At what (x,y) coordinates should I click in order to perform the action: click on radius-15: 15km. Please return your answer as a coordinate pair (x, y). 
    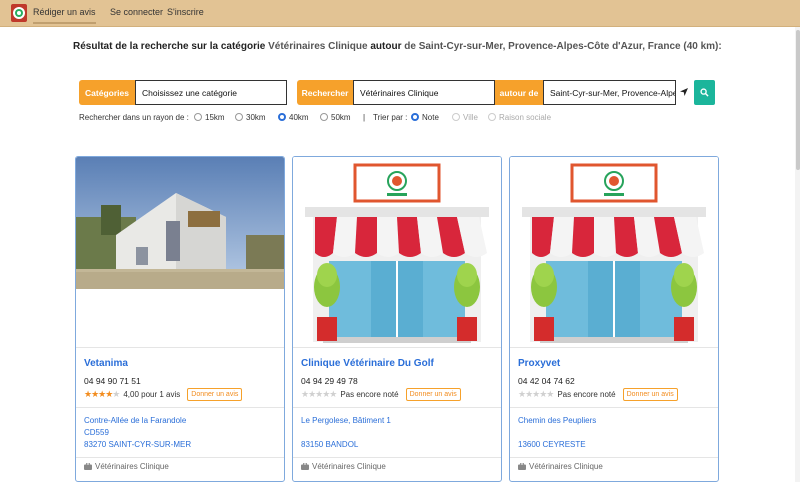
    Looking at the image, I should click on (209, 117).